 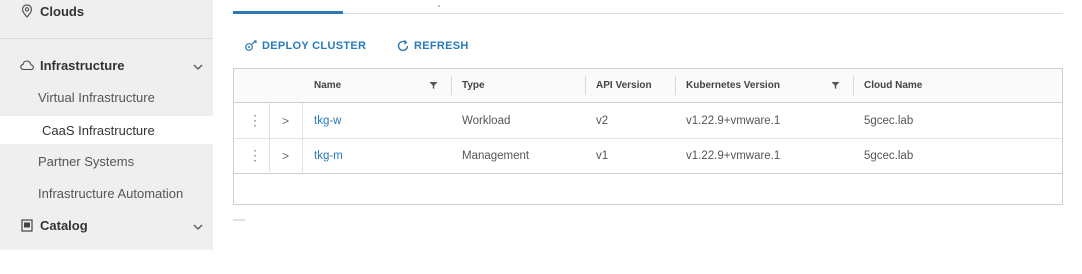 I want to click on sidebar-label-clouds: Clouds, so click(x=62, y=11).